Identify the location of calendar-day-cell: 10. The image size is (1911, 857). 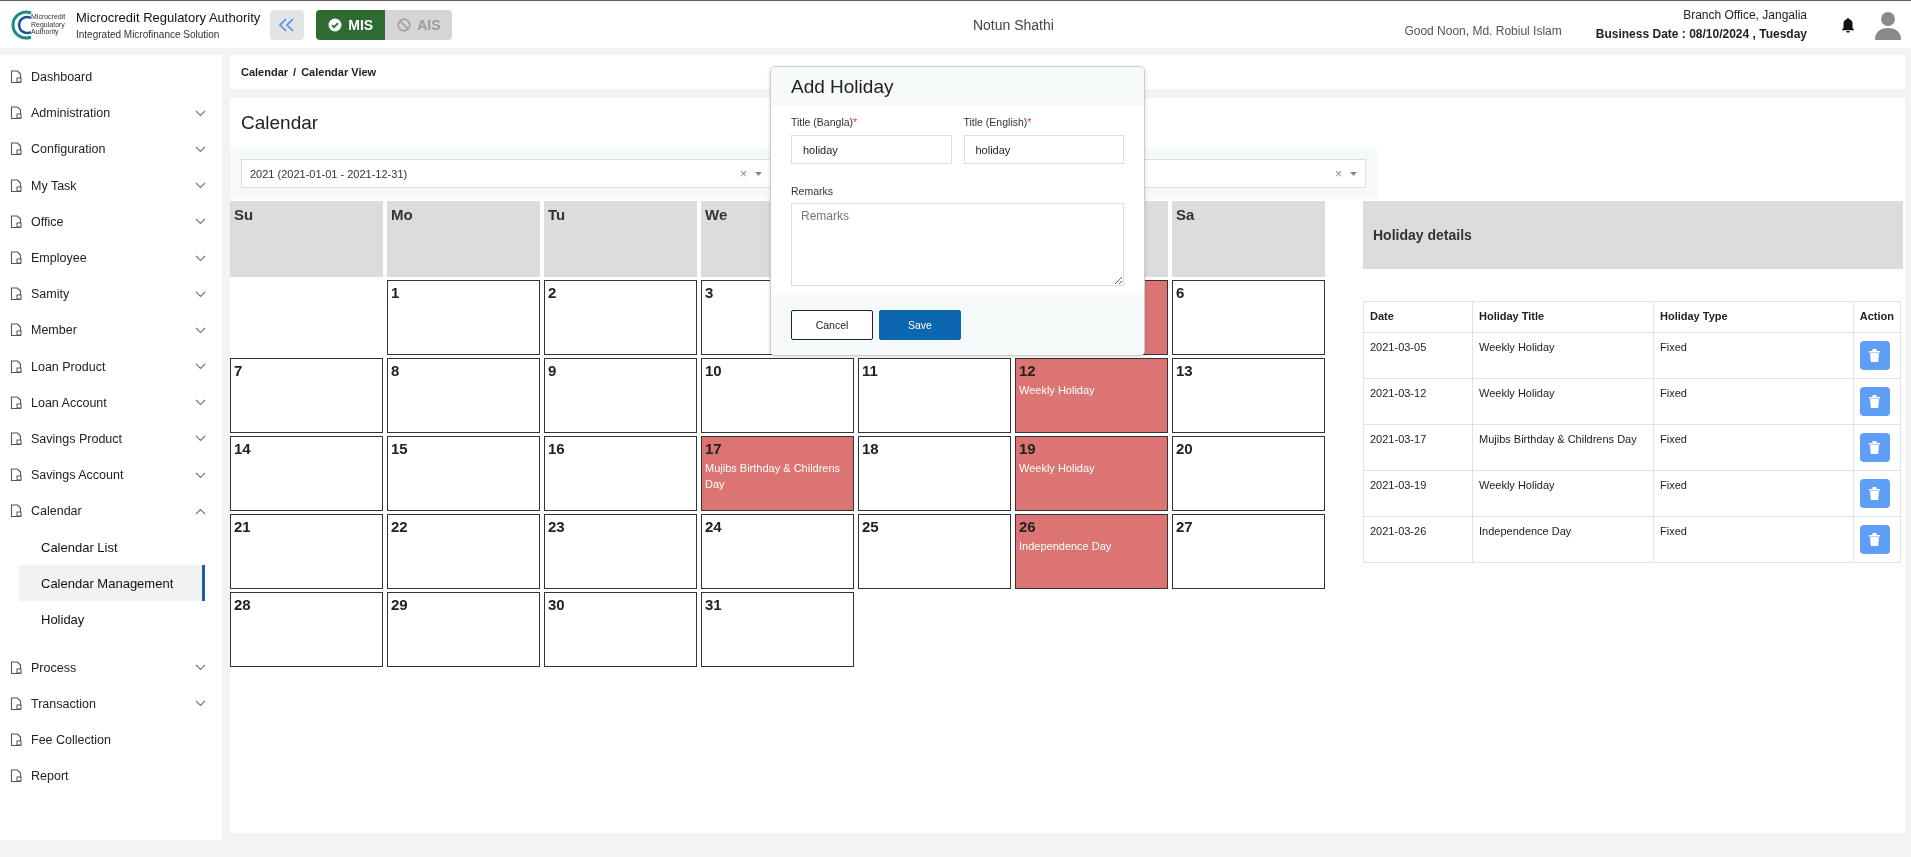
(777, 395).